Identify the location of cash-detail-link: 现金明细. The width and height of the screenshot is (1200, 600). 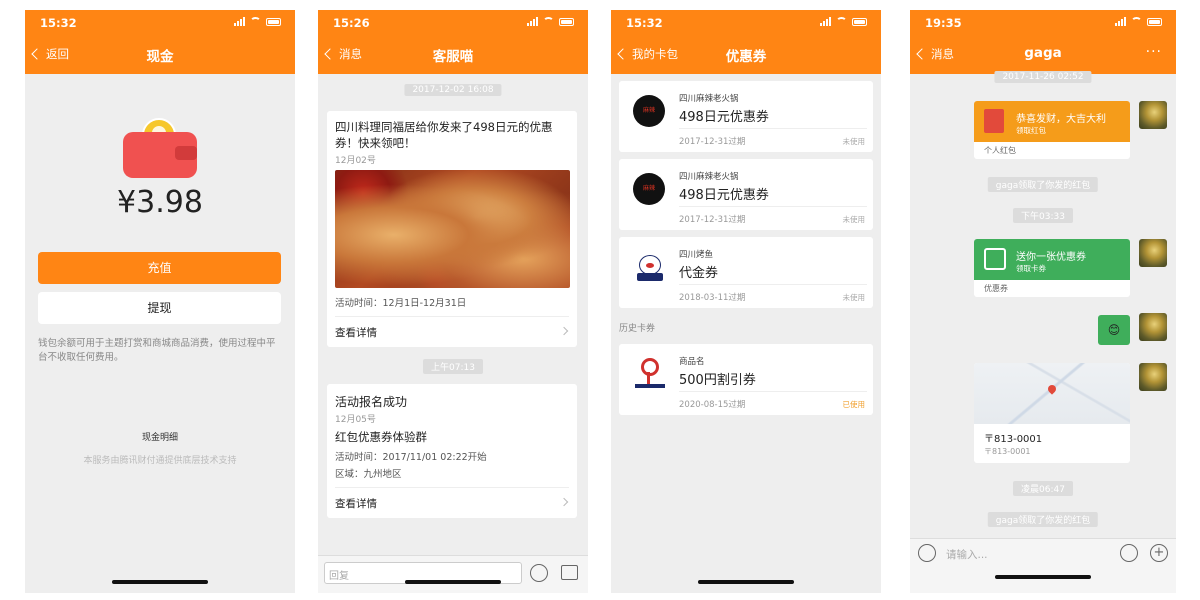
(160, 436).